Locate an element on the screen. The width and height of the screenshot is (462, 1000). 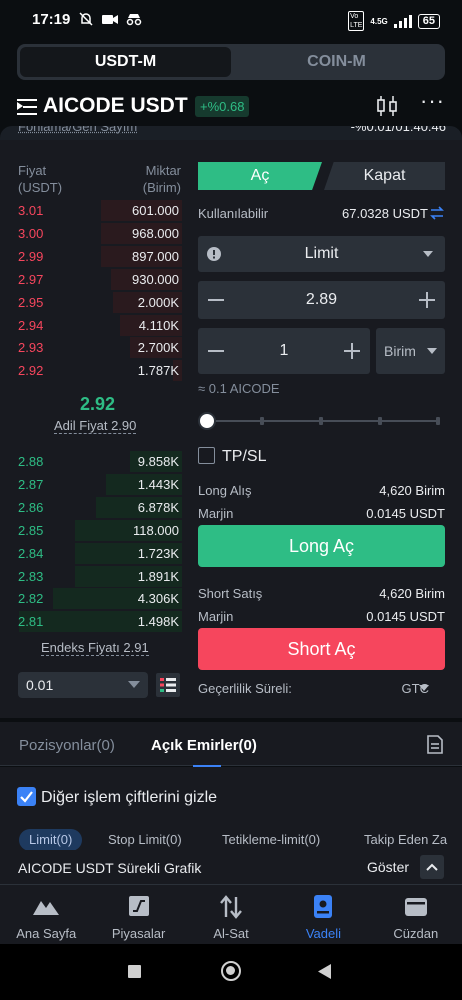
bid-price: 2.87 is located at coordinates (31, 484).